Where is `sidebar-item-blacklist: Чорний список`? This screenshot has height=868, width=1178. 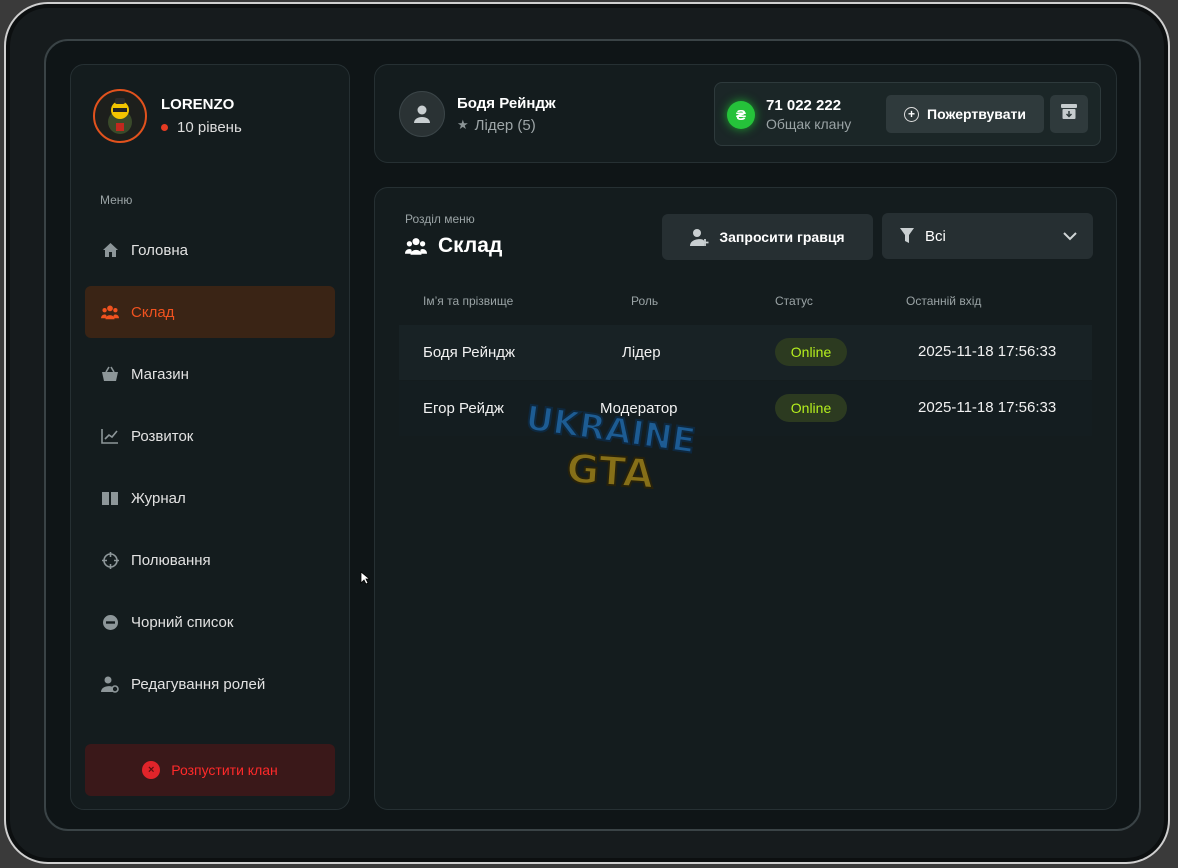
sidebar-item-blacklist: Чорний список is located at coordinates (210, 622).